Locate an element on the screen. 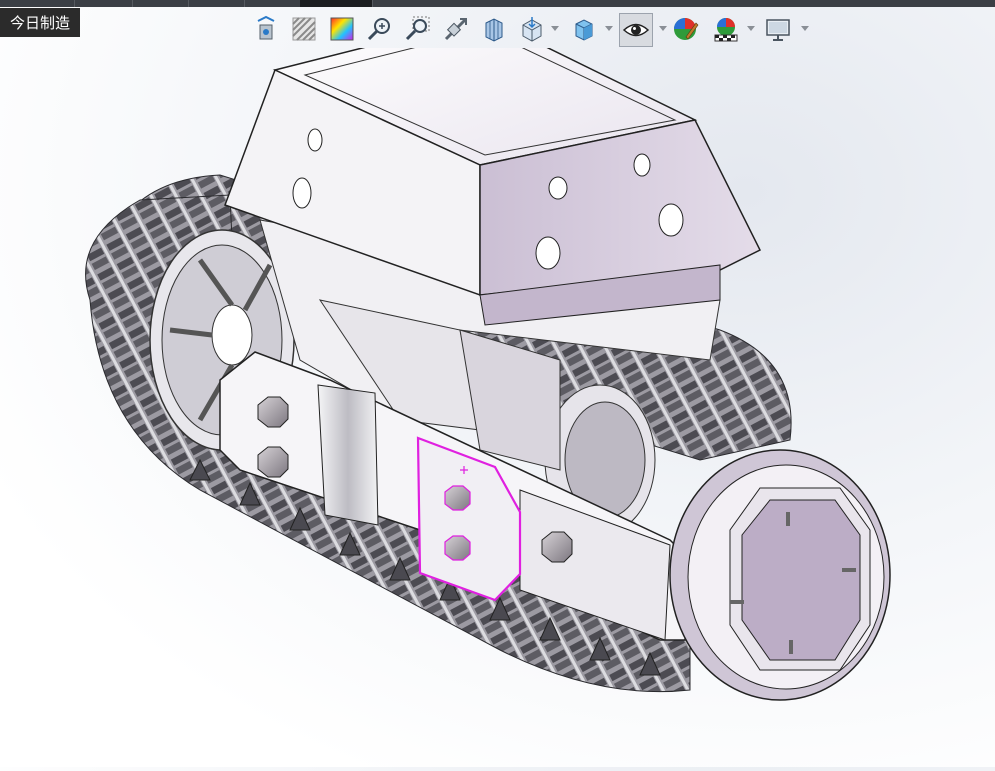 This screenshot has width=995, height=771. view-setting-monitor-button is located at coordinates (778, 29).